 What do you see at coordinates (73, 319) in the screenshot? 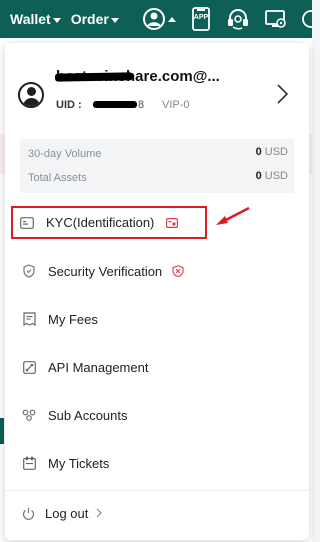
I see `menu-label-fees: My Fees` at bounding box center [73, 319].